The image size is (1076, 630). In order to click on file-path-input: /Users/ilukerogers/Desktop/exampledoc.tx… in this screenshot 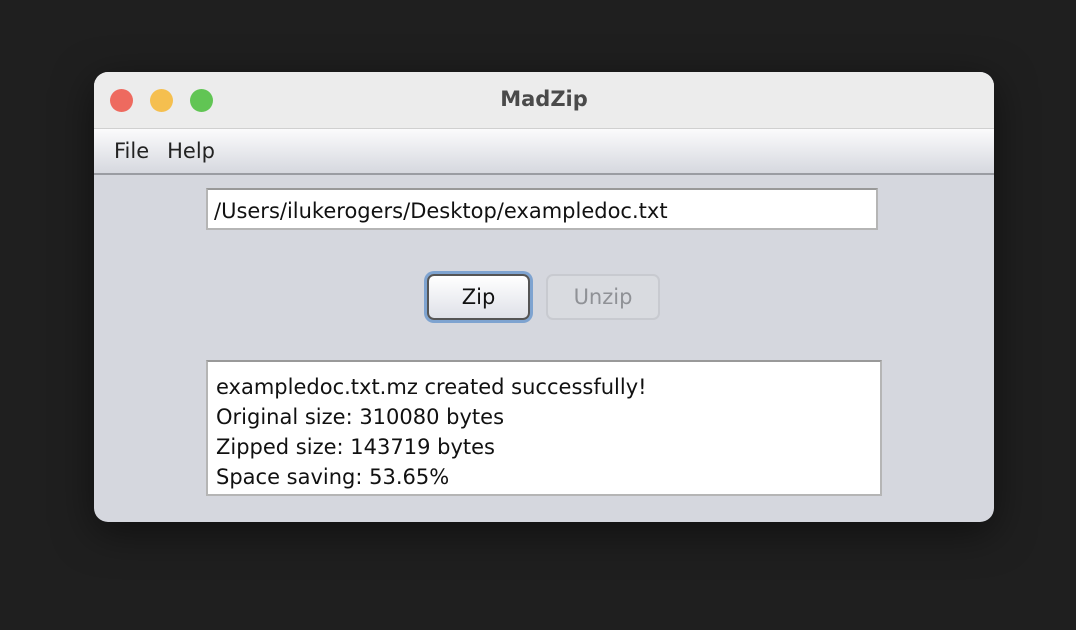, I will do `click(542, 209)`.